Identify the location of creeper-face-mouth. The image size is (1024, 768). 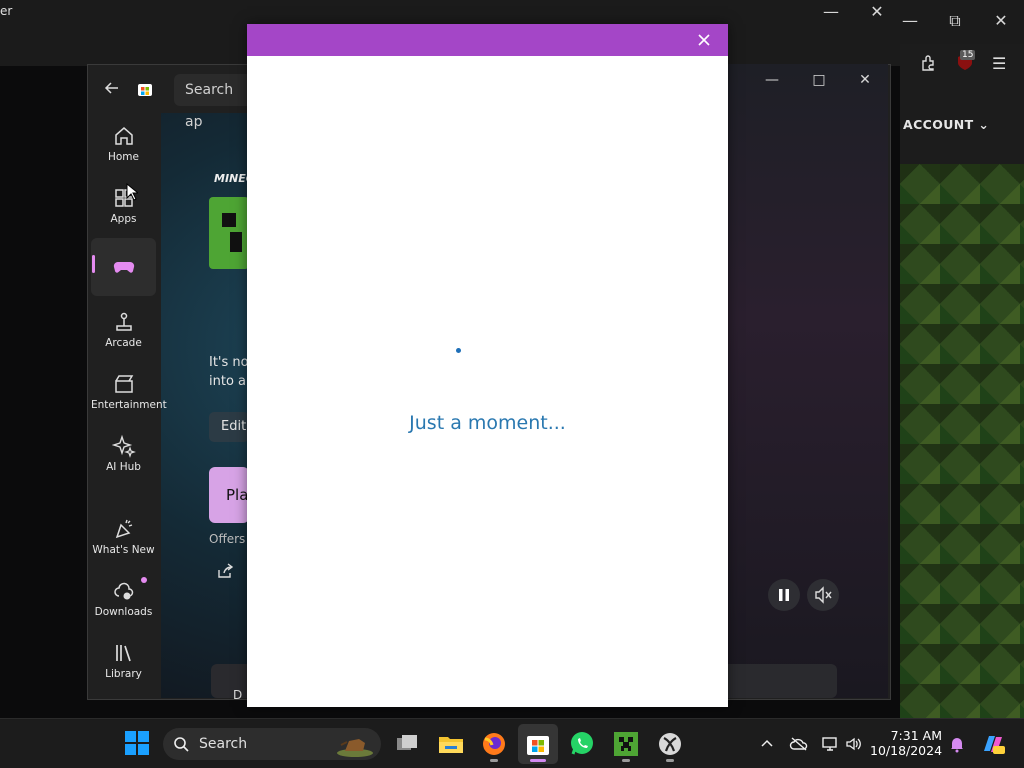
(236, 242).